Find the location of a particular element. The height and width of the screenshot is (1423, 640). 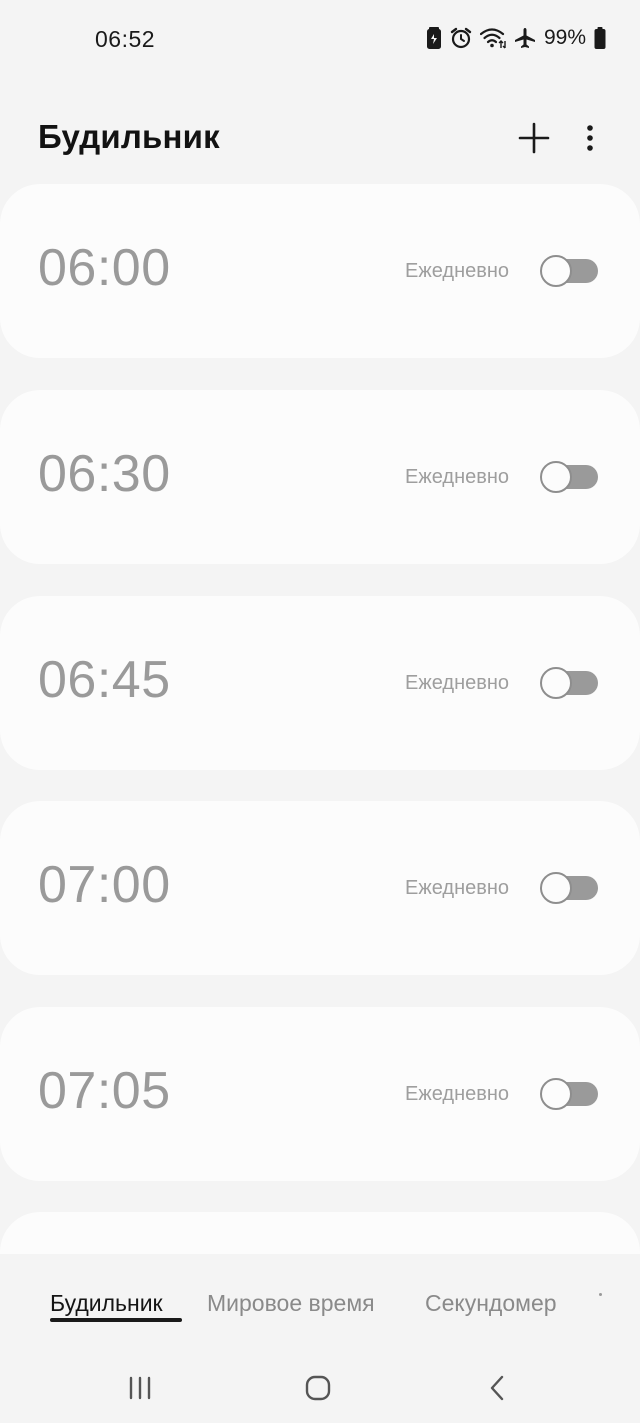

recent-apps-button is located at coordinates (140, 1388).